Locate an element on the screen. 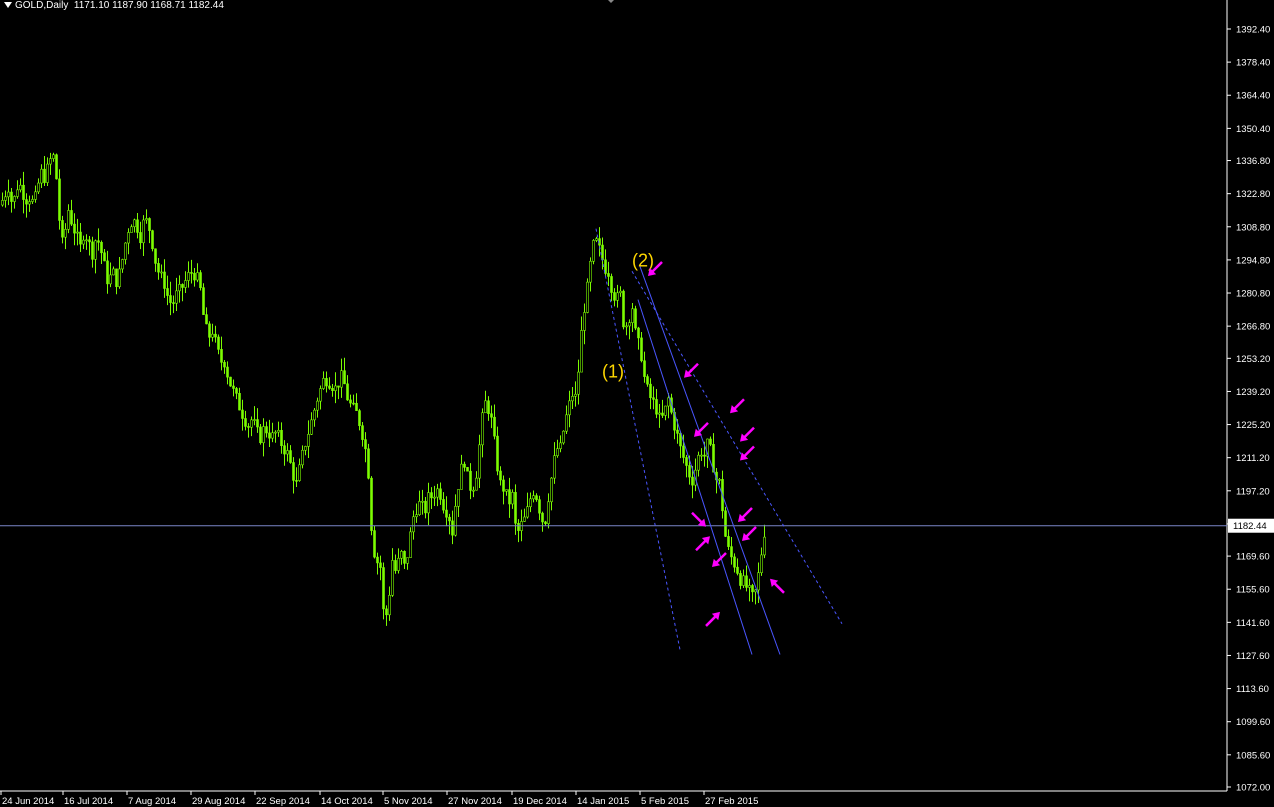 The width and height of the screenshot is (1274, 807). x-tick-label: 27 Feb 2015 is located at coordinates (731, 801).